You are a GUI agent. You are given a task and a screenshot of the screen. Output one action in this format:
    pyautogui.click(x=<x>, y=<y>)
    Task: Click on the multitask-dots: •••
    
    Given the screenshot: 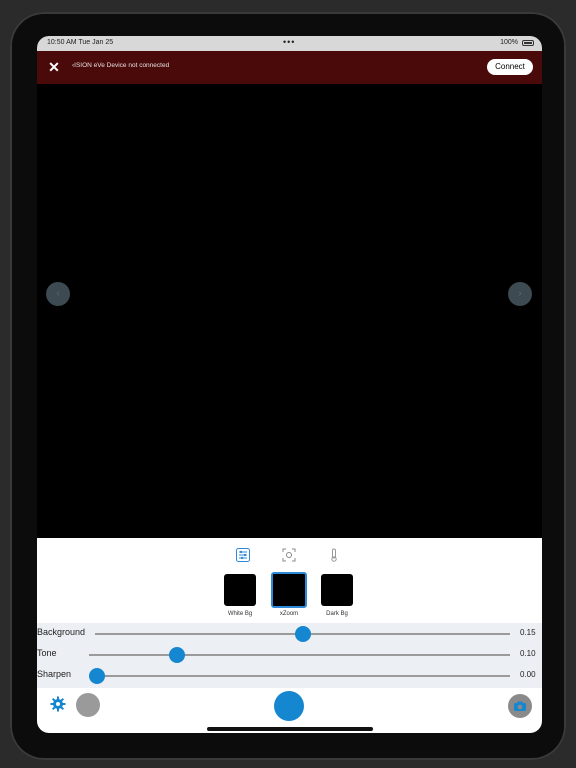 What is the action you would take?
    pyautogui.click(x=289, y=42)
    